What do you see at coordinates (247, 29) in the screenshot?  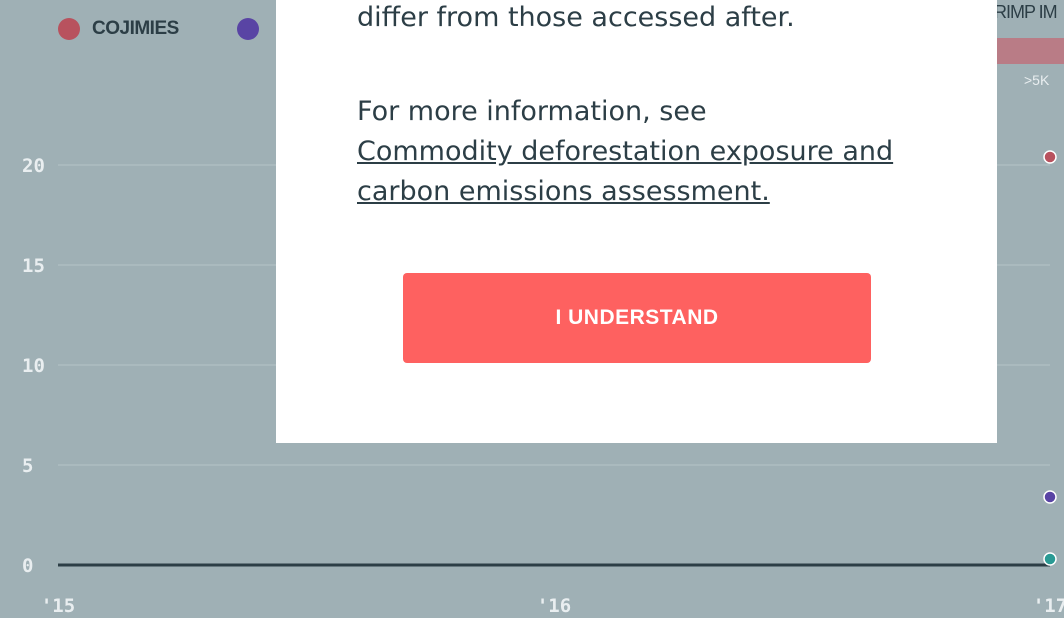 I see `legend-dot-purple` at bounding box center [247, 29].